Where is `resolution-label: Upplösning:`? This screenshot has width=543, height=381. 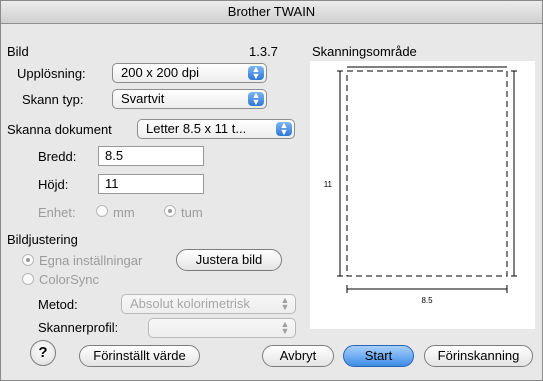 resolution-label: Upplösning: is located at coordinates (51, 73).